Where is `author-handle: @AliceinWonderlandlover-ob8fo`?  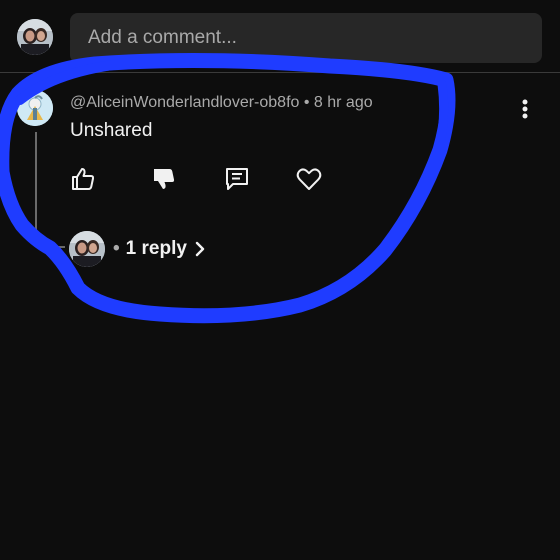 author-handle: @AliceinWonderlandlover-ob8fo is located at coordinates (184, 102).